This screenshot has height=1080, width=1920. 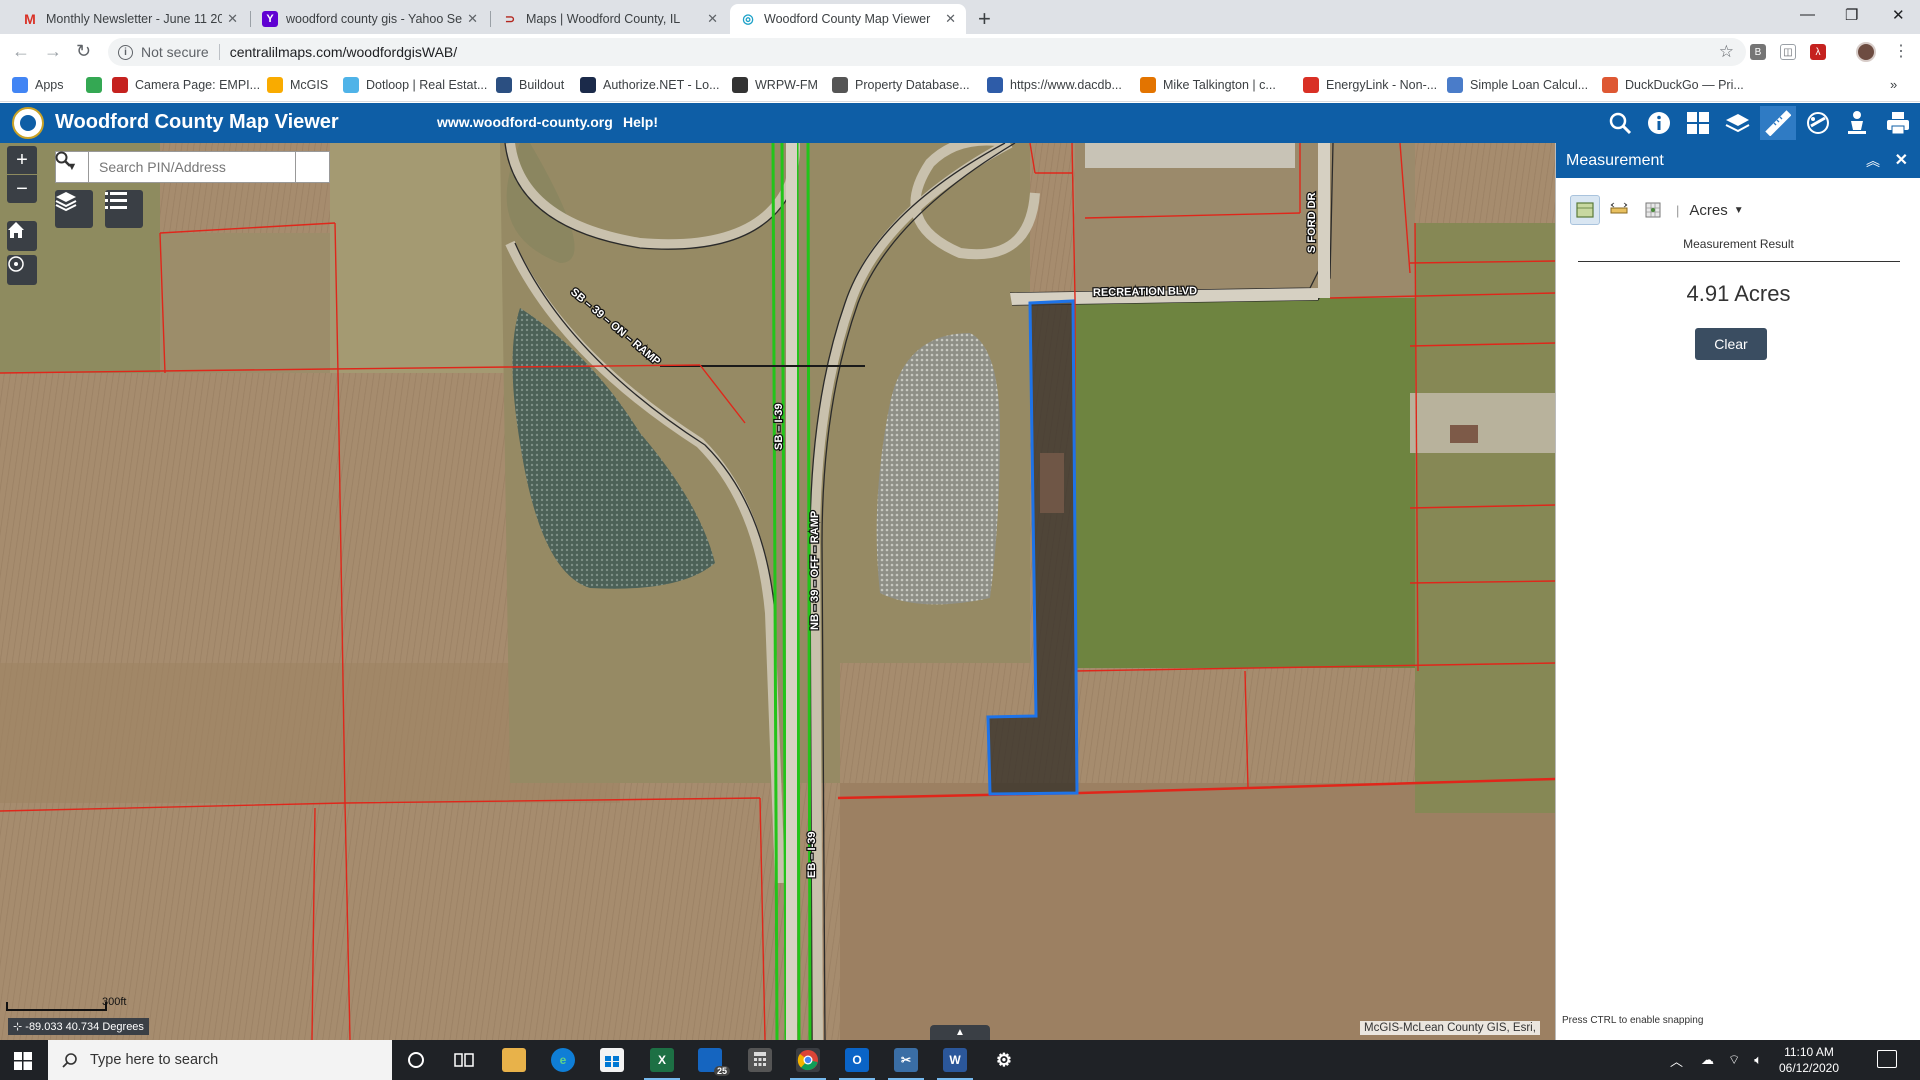 I want to click on excel-icon: X, so click(x=662, y=1064).